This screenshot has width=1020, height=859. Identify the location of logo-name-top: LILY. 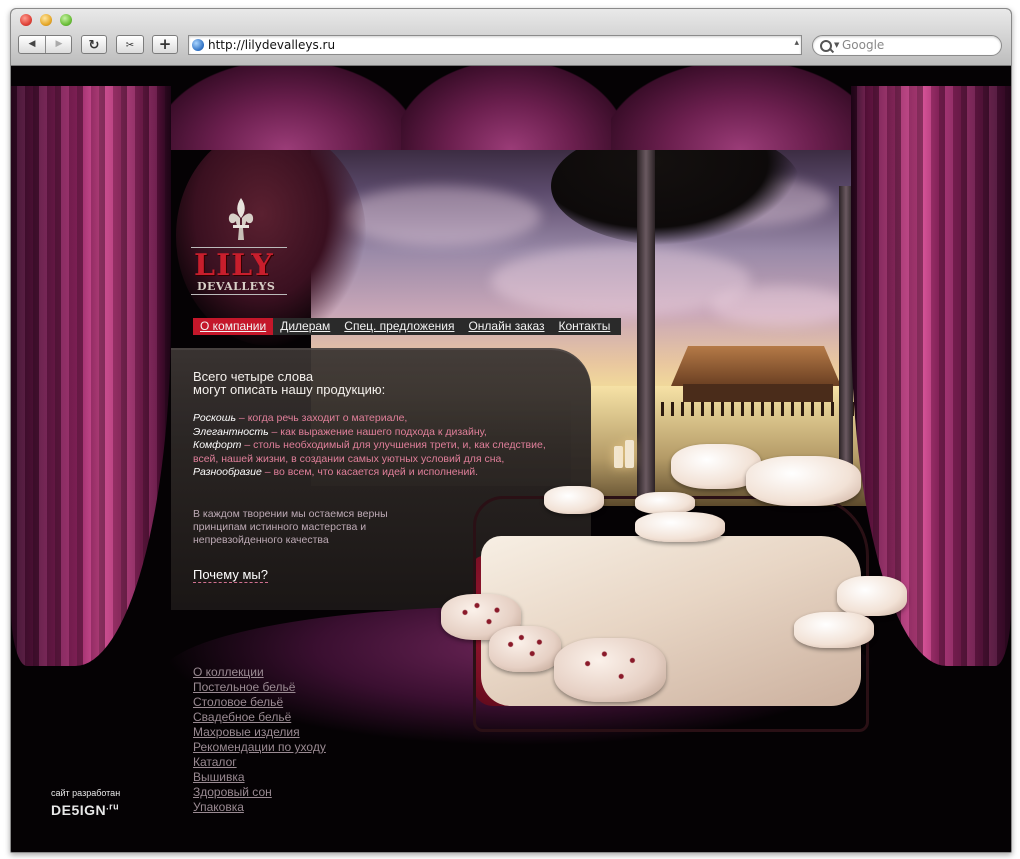
(234, 265).